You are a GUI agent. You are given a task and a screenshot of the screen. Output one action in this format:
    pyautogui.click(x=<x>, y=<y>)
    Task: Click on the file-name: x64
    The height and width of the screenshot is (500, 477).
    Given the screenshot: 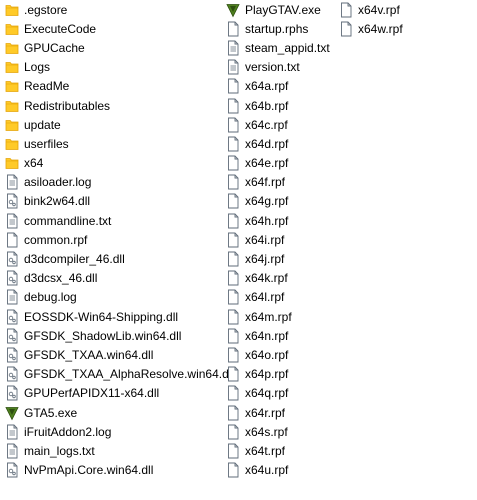 What is the action you would take?
    pyautogui.click(x=34, y=163)
    